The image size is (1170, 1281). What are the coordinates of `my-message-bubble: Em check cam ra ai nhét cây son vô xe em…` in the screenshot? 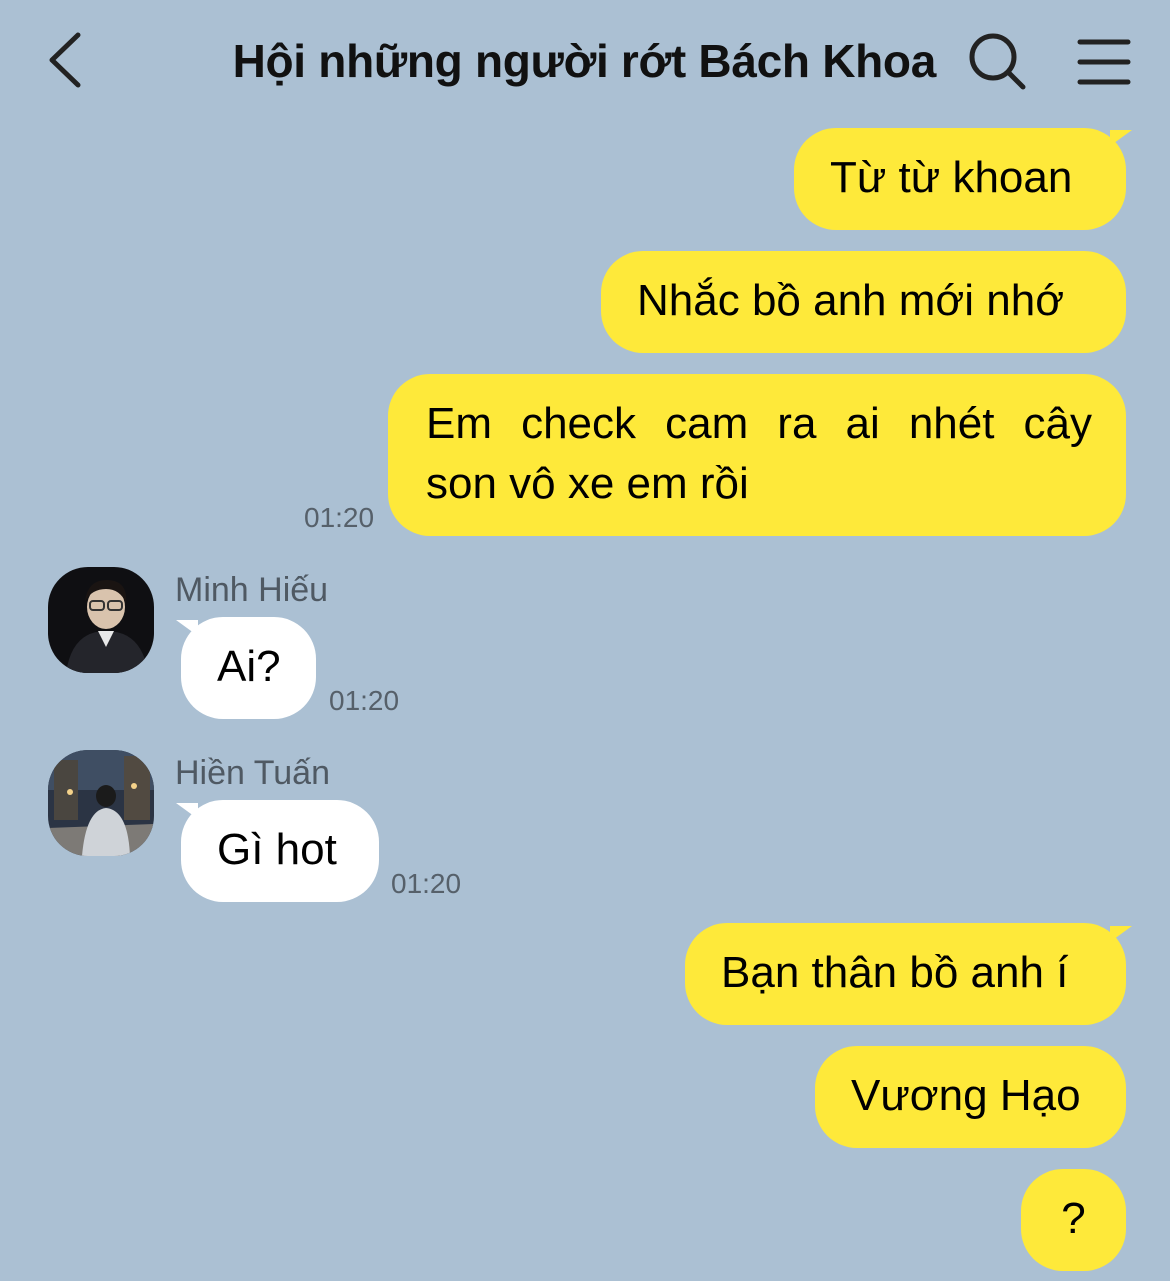 It's located at (757, 455).